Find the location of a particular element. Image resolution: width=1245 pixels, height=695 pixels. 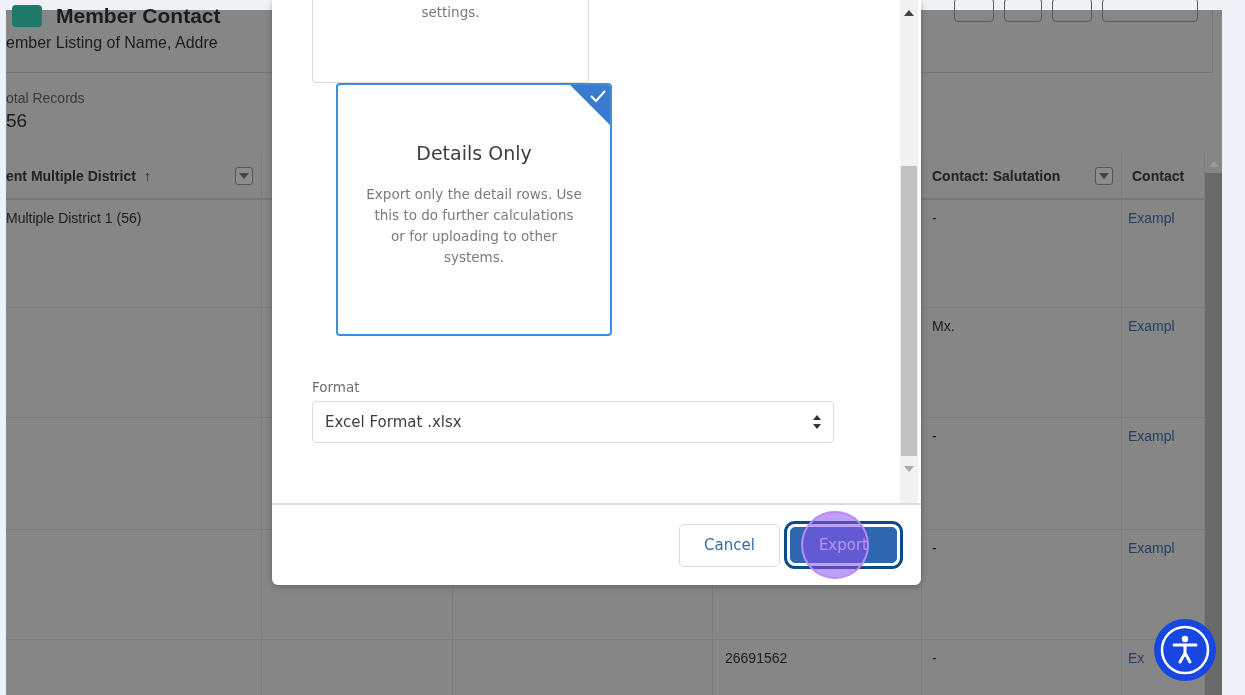

column-header: ent Multiple District ↑ is located at coordinates (134, 176).